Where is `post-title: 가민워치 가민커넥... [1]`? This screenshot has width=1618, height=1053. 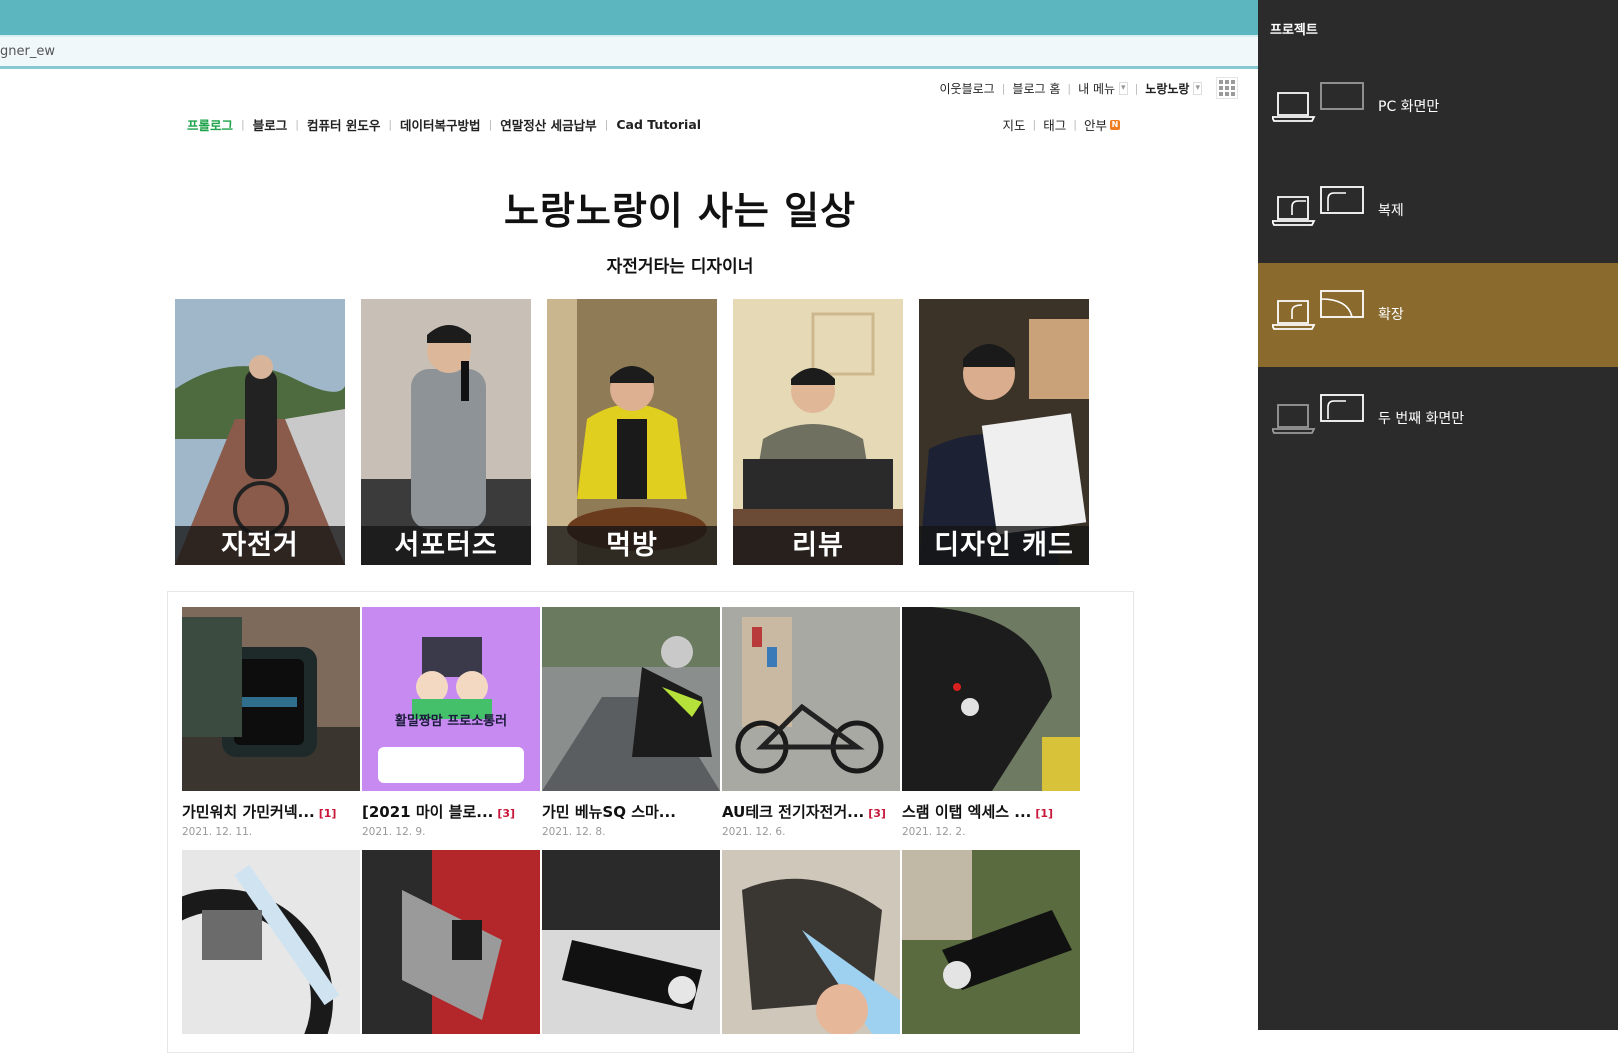
post-title: 가민워치 가민커넥... [1] is located at coordinates (268, 811).